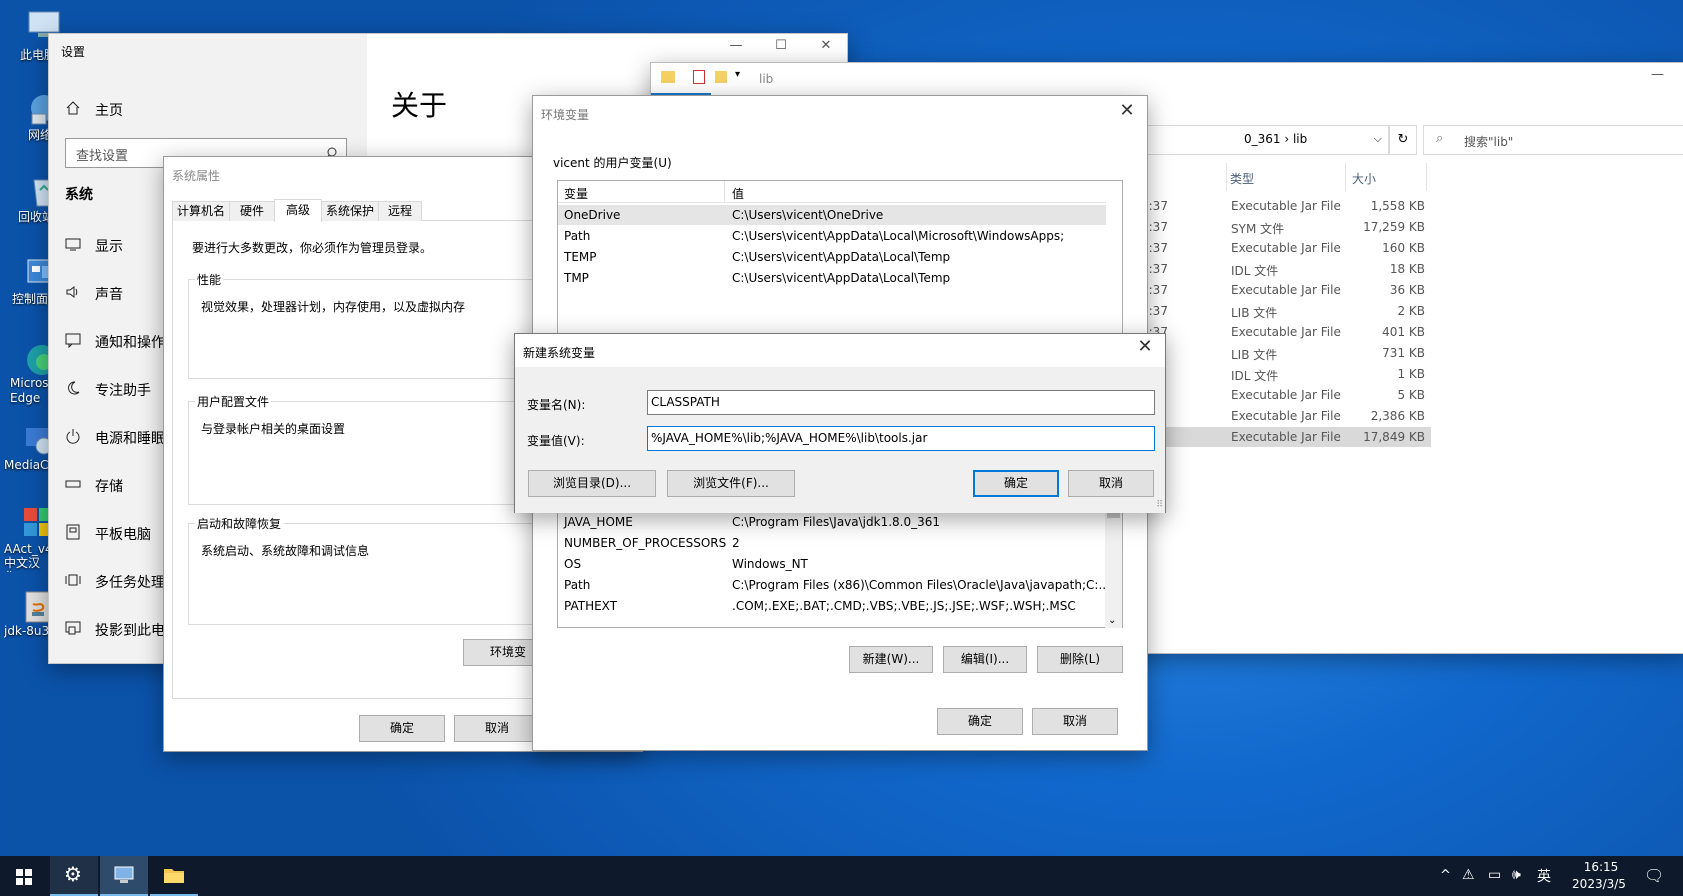 Image resolution: width=1683 pixels, height=896 pixels. I want to click on nav-item-label: 通知和操作, so click(130, 343).